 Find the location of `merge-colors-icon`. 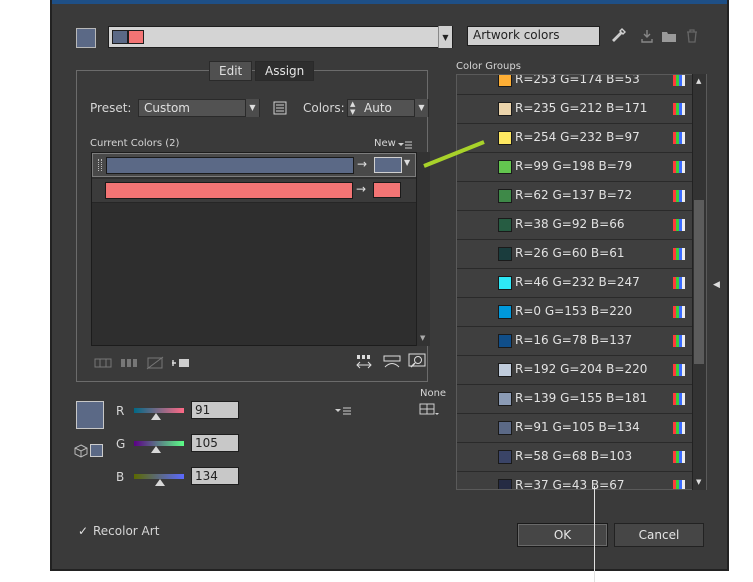

merge-colors-icon is located at coordinates (103, 364).